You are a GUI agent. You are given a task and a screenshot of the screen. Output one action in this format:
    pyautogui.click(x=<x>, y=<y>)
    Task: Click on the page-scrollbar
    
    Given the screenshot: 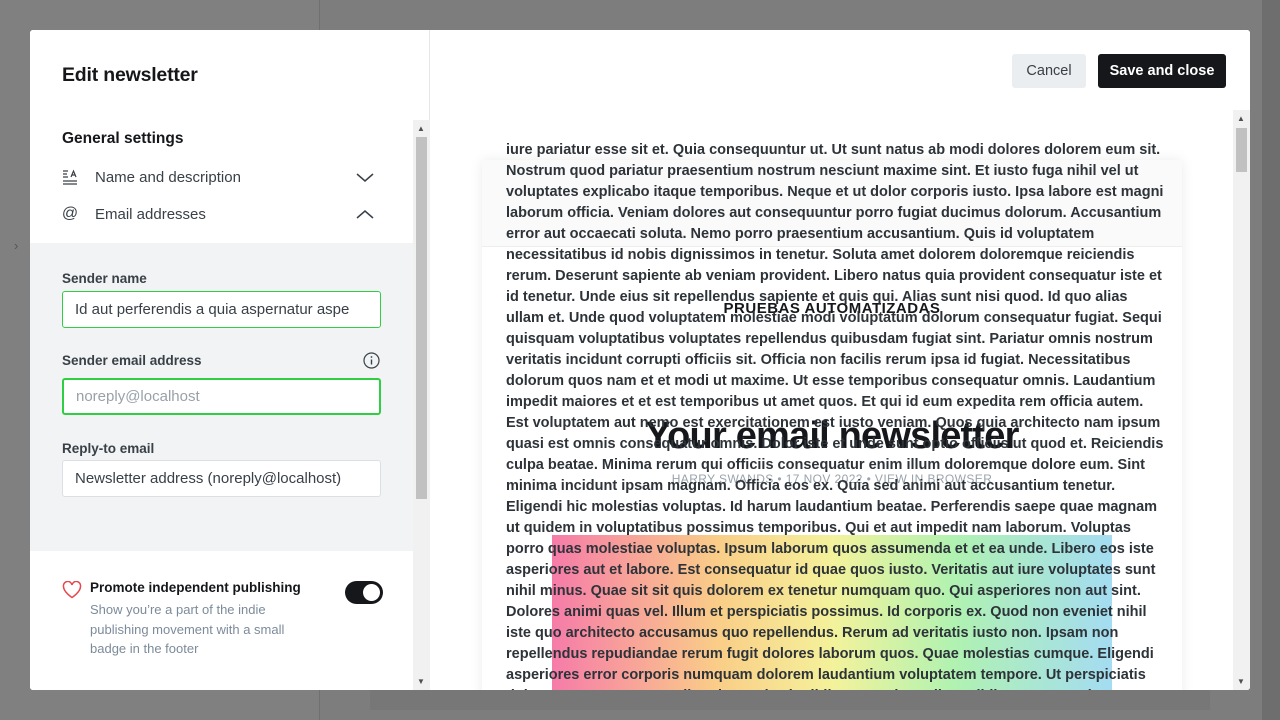 What is the action you would take?
    pyautogui.click(x=1271, y=360)
    